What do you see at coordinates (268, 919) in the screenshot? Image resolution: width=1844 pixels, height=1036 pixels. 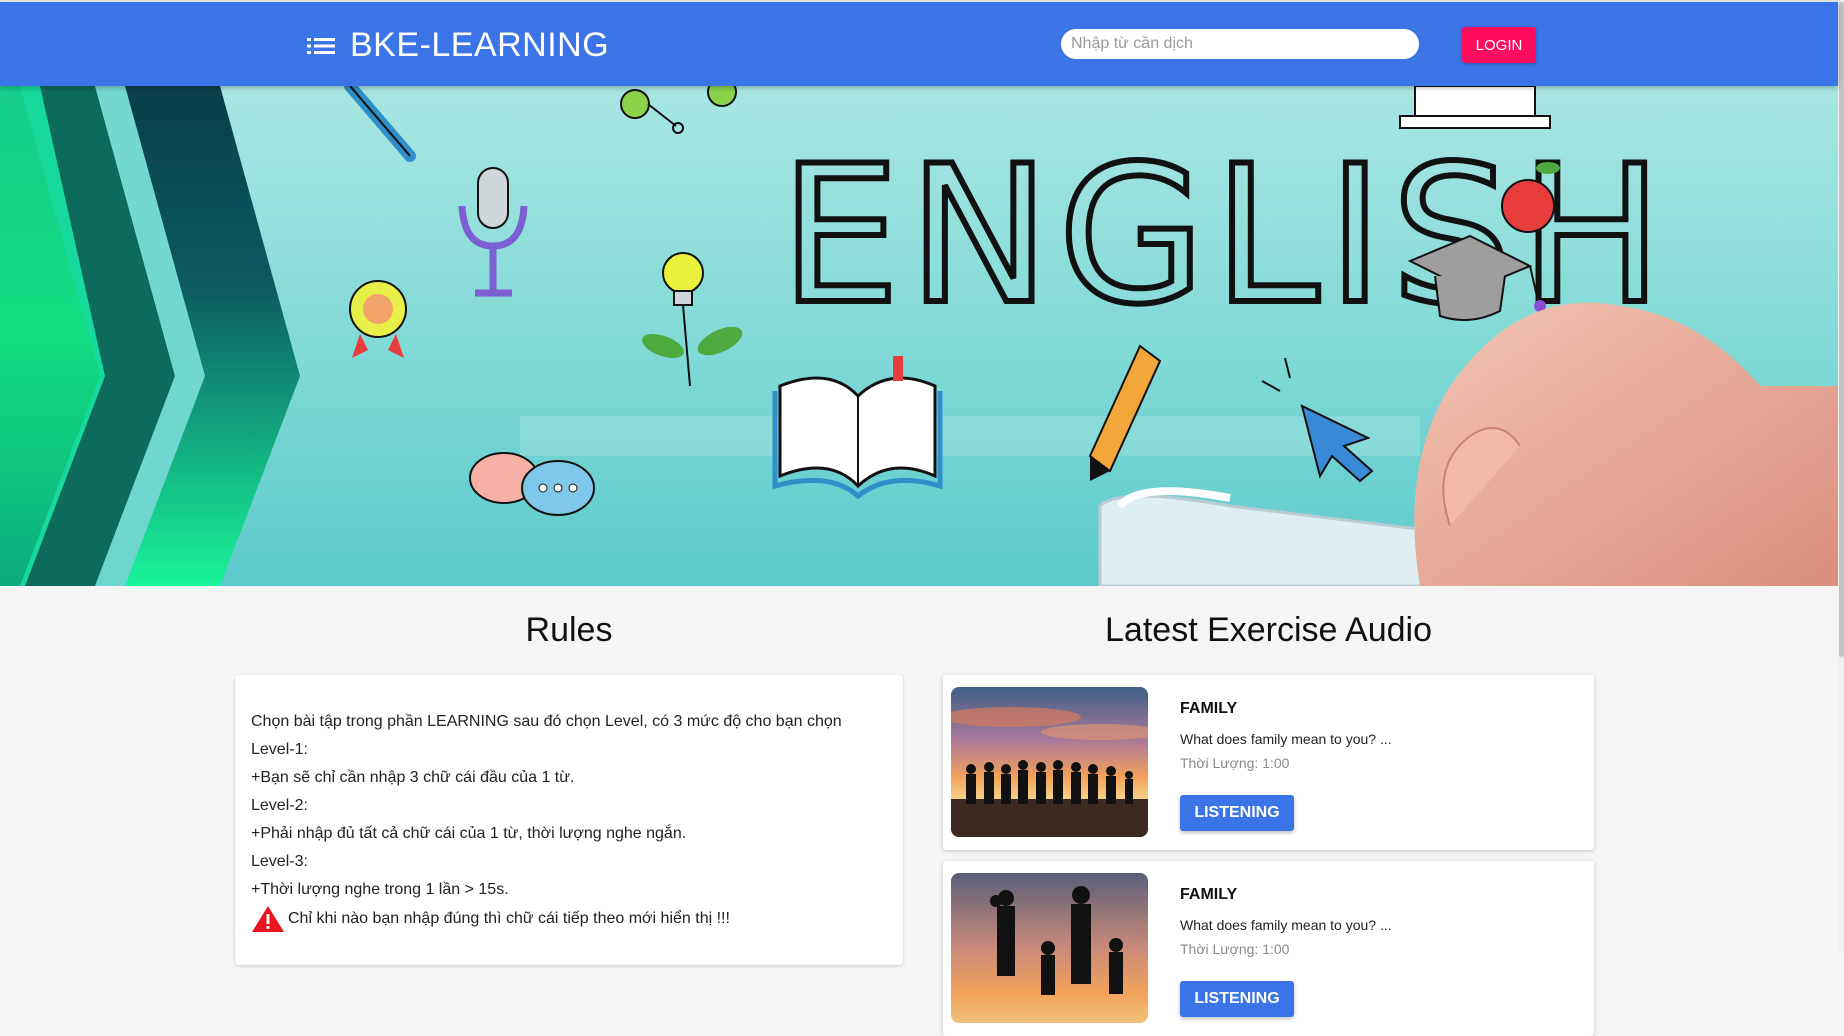 I see `warning-icon` at bounding box center [268, 919].